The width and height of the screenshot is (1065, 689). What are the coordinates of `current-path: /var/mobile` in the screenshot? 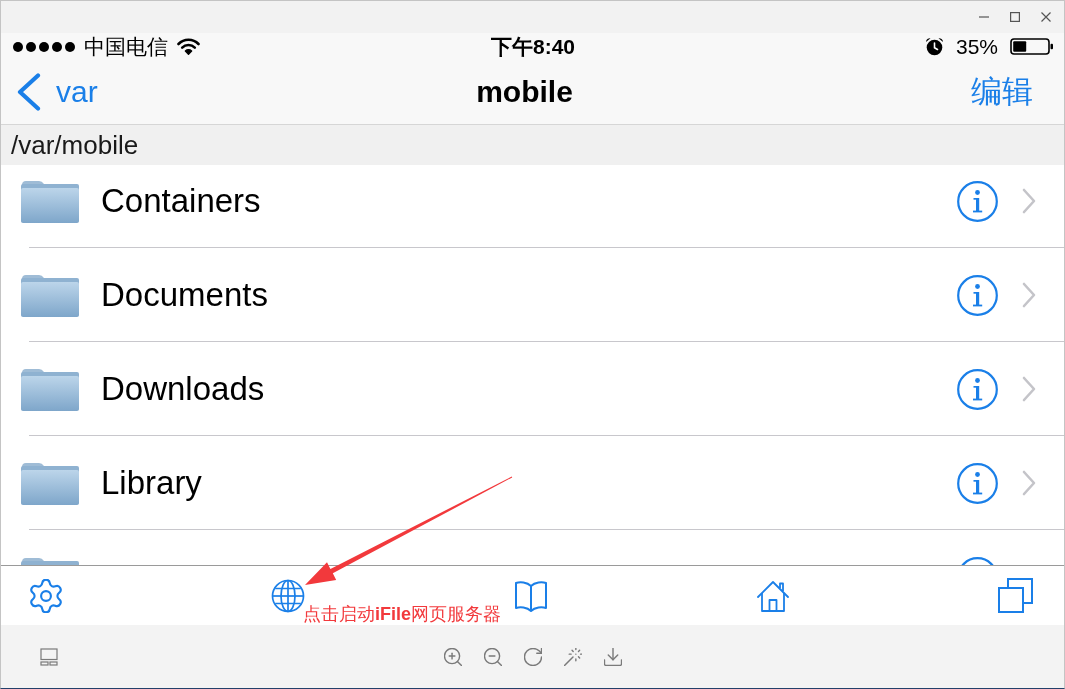 It's located at (75, 145).